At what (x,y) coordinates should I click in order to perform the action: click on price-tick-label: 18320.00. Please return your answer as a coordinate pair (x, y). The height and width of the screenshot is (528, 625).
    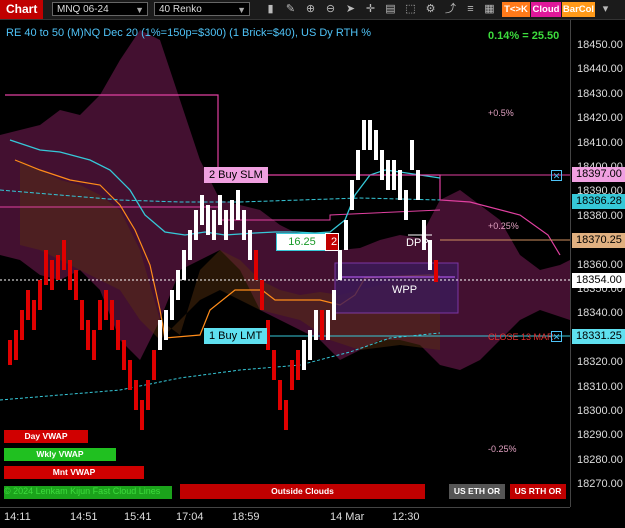
    Looking at the image, I should click on (600, 362).